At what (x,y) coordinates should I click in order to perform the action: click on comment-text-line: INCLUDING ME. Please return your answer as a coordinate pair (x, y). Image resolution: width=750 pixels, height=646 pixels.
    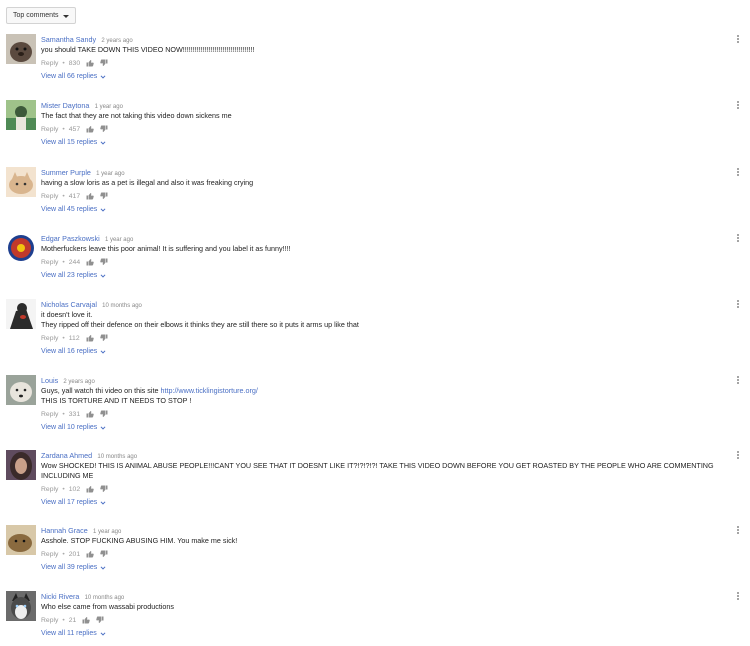
    Looking at the image, I should click on (67, 475).